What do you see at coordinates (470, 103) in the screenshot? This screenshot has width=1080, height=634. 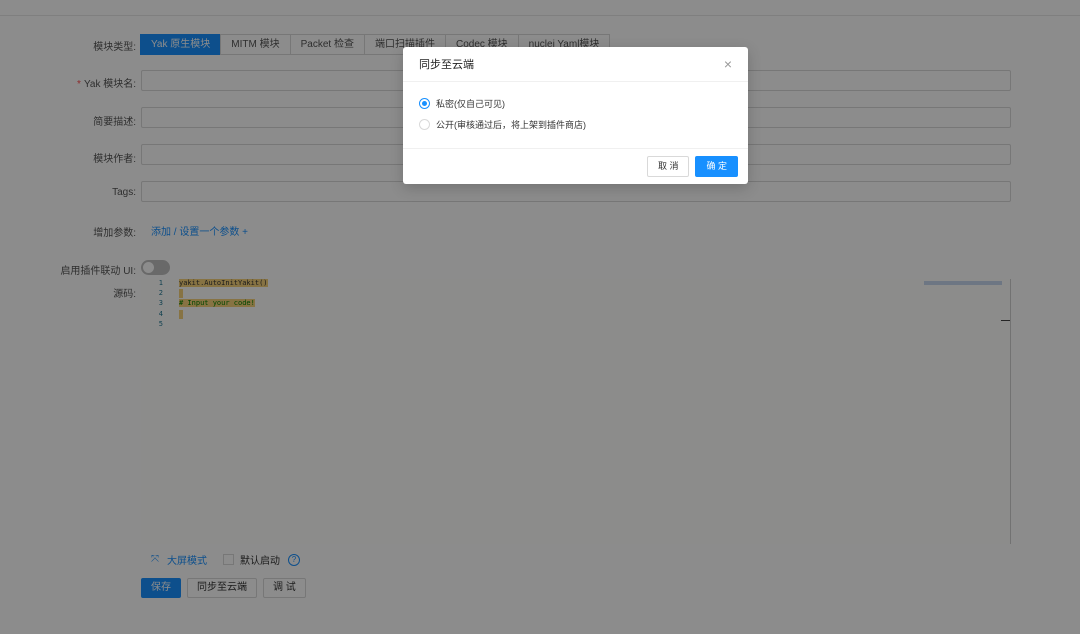 I see `option-label: 私密(仅自己可见)` at bounding box center [470, 103].